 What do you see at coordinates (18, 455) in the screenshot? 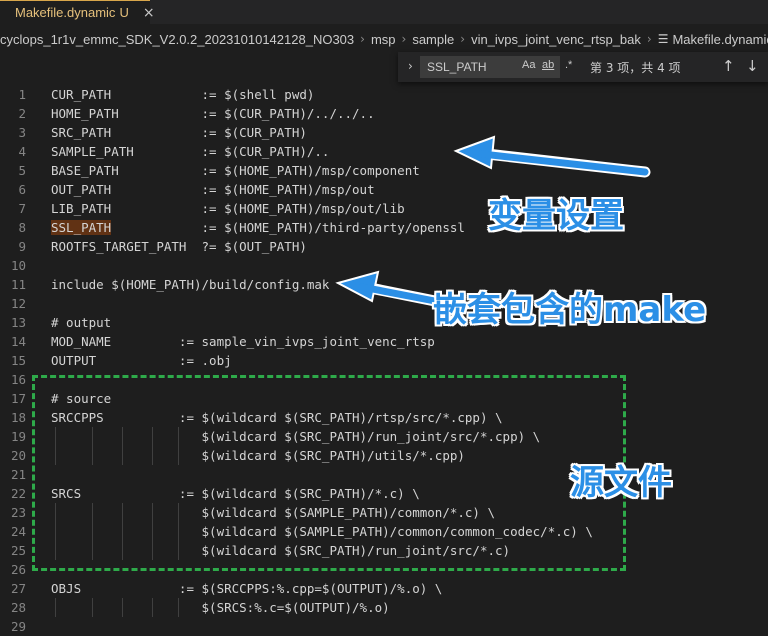
I see `line-number: 20` at bounding box center [18, 455].